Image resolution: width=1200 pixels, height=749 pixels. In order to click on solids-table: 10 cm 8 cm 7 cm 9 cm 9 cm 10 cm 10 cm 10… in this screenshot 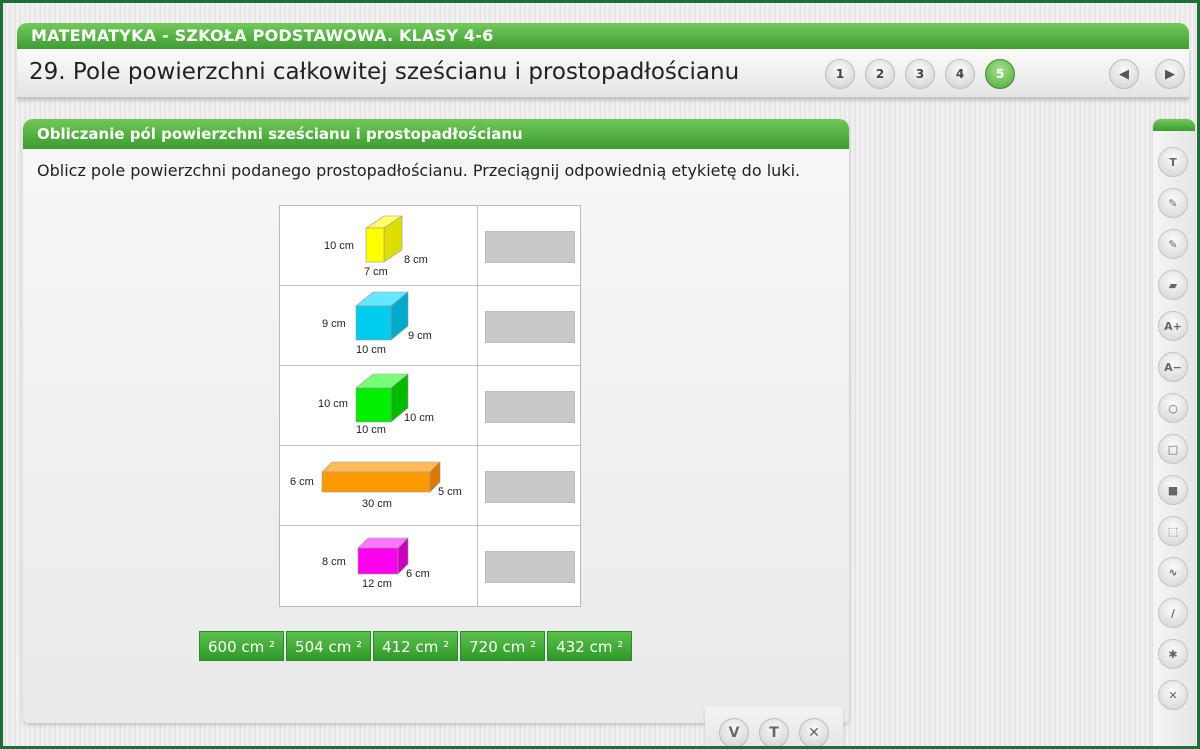, I will do `click(430, 406)`.